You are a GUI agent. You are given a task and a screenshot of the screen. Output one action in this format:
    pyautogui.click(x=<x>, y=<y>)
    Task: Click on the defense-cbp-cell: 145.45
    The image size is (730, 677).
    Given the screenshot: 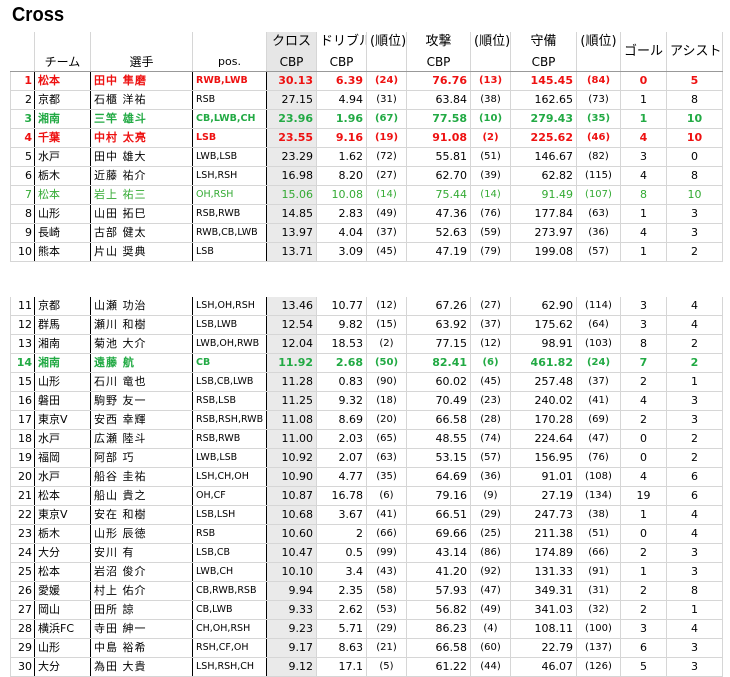 What is the action you would take?
    pyautogui.click(x=543, y=81)
    